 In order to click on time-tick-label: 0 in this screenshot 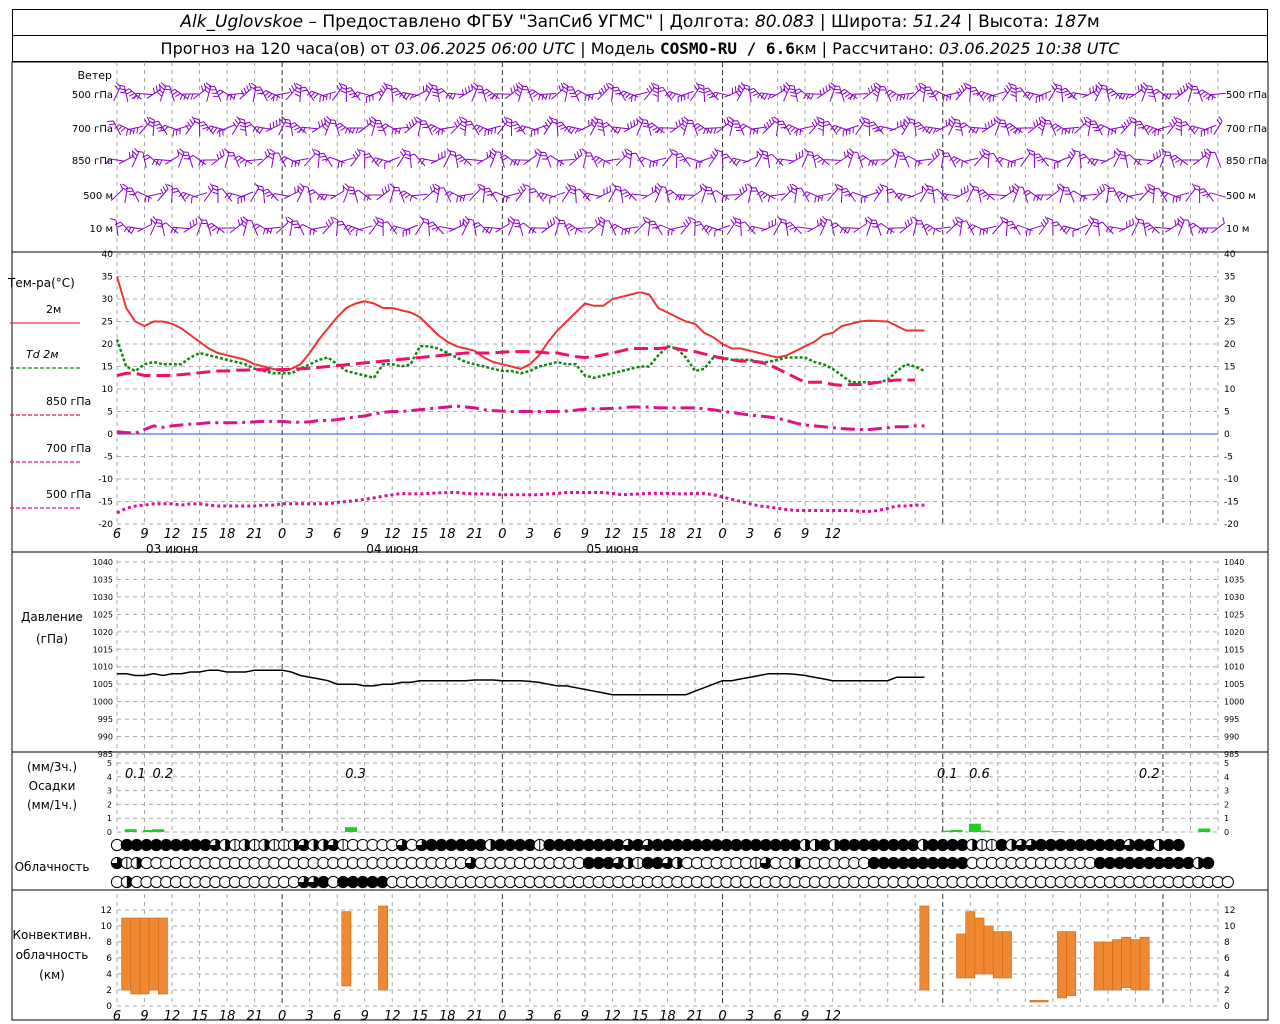, I will do `click(502, 534)`.